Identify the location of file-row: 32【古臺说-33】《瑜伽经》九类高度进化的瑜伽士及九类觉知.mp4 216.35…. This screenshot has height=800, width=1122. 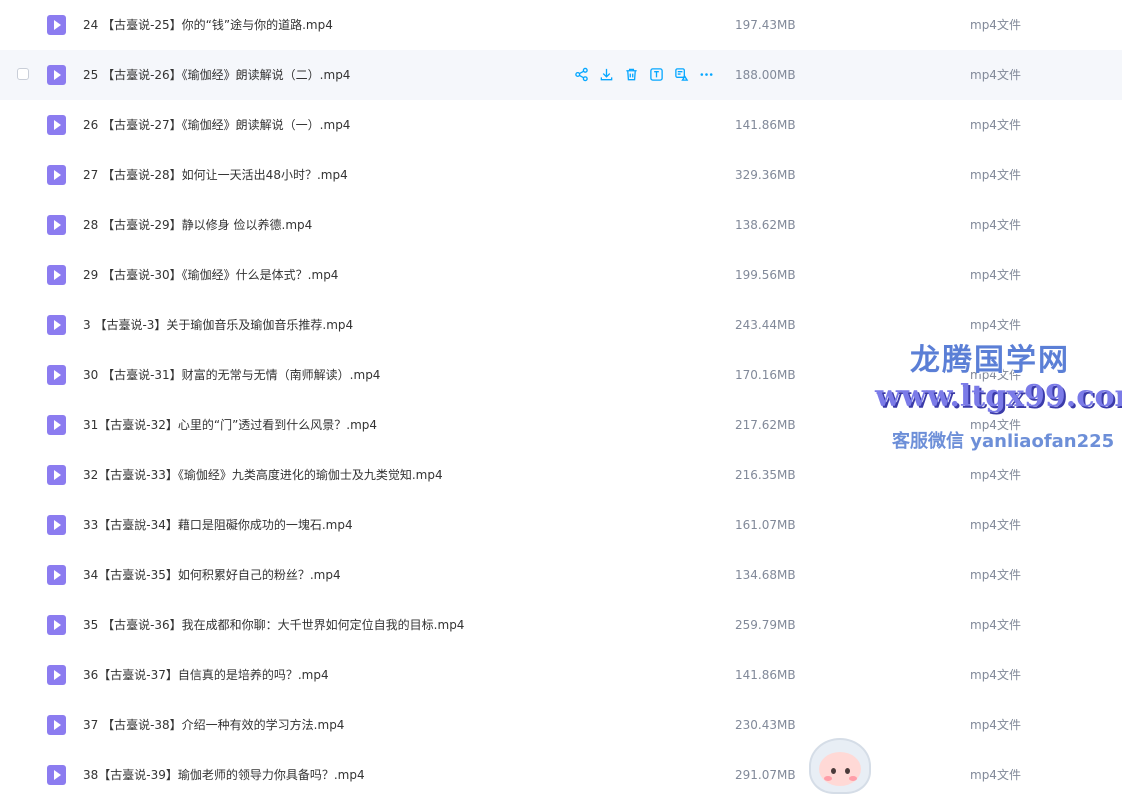
(561, 475).